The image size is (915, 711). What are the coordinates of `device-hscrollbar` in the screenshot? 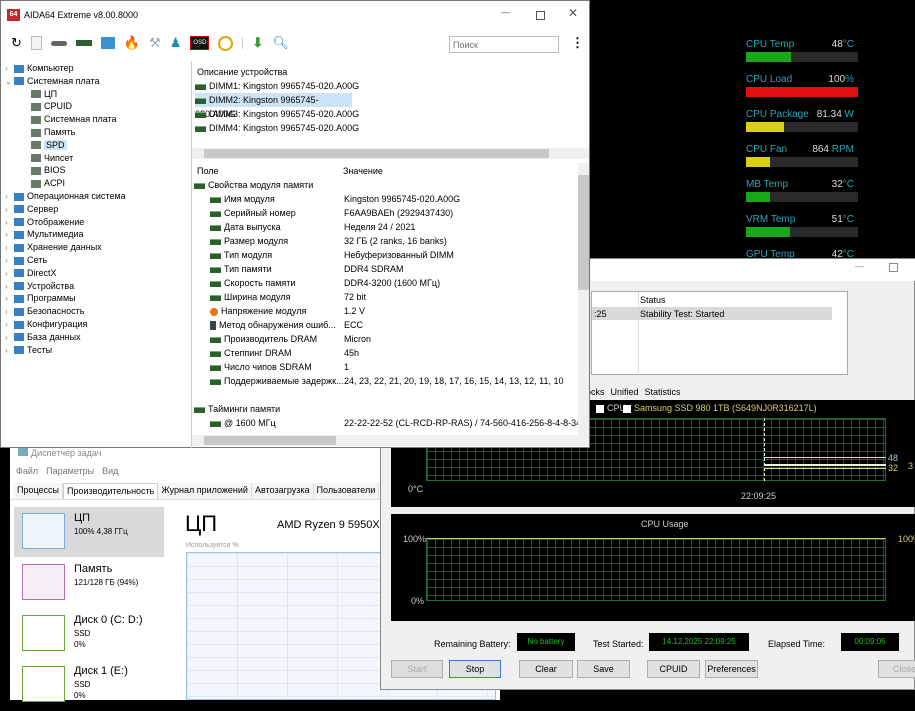 It's located at (390, 153).